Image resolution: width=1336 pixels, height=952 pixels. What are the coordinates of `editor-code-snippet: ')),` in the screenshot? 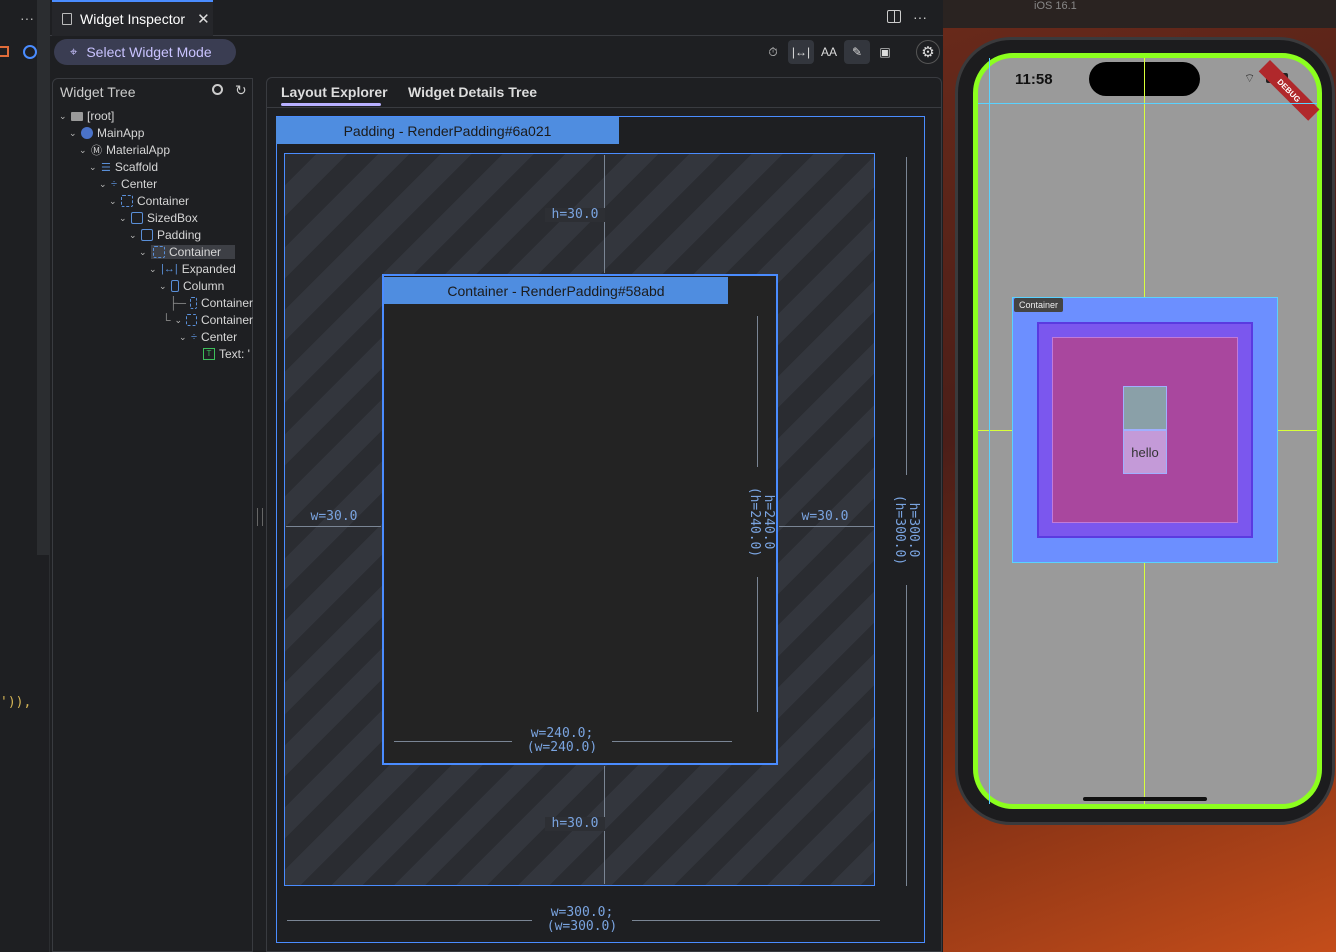 It's located at (16, 702).